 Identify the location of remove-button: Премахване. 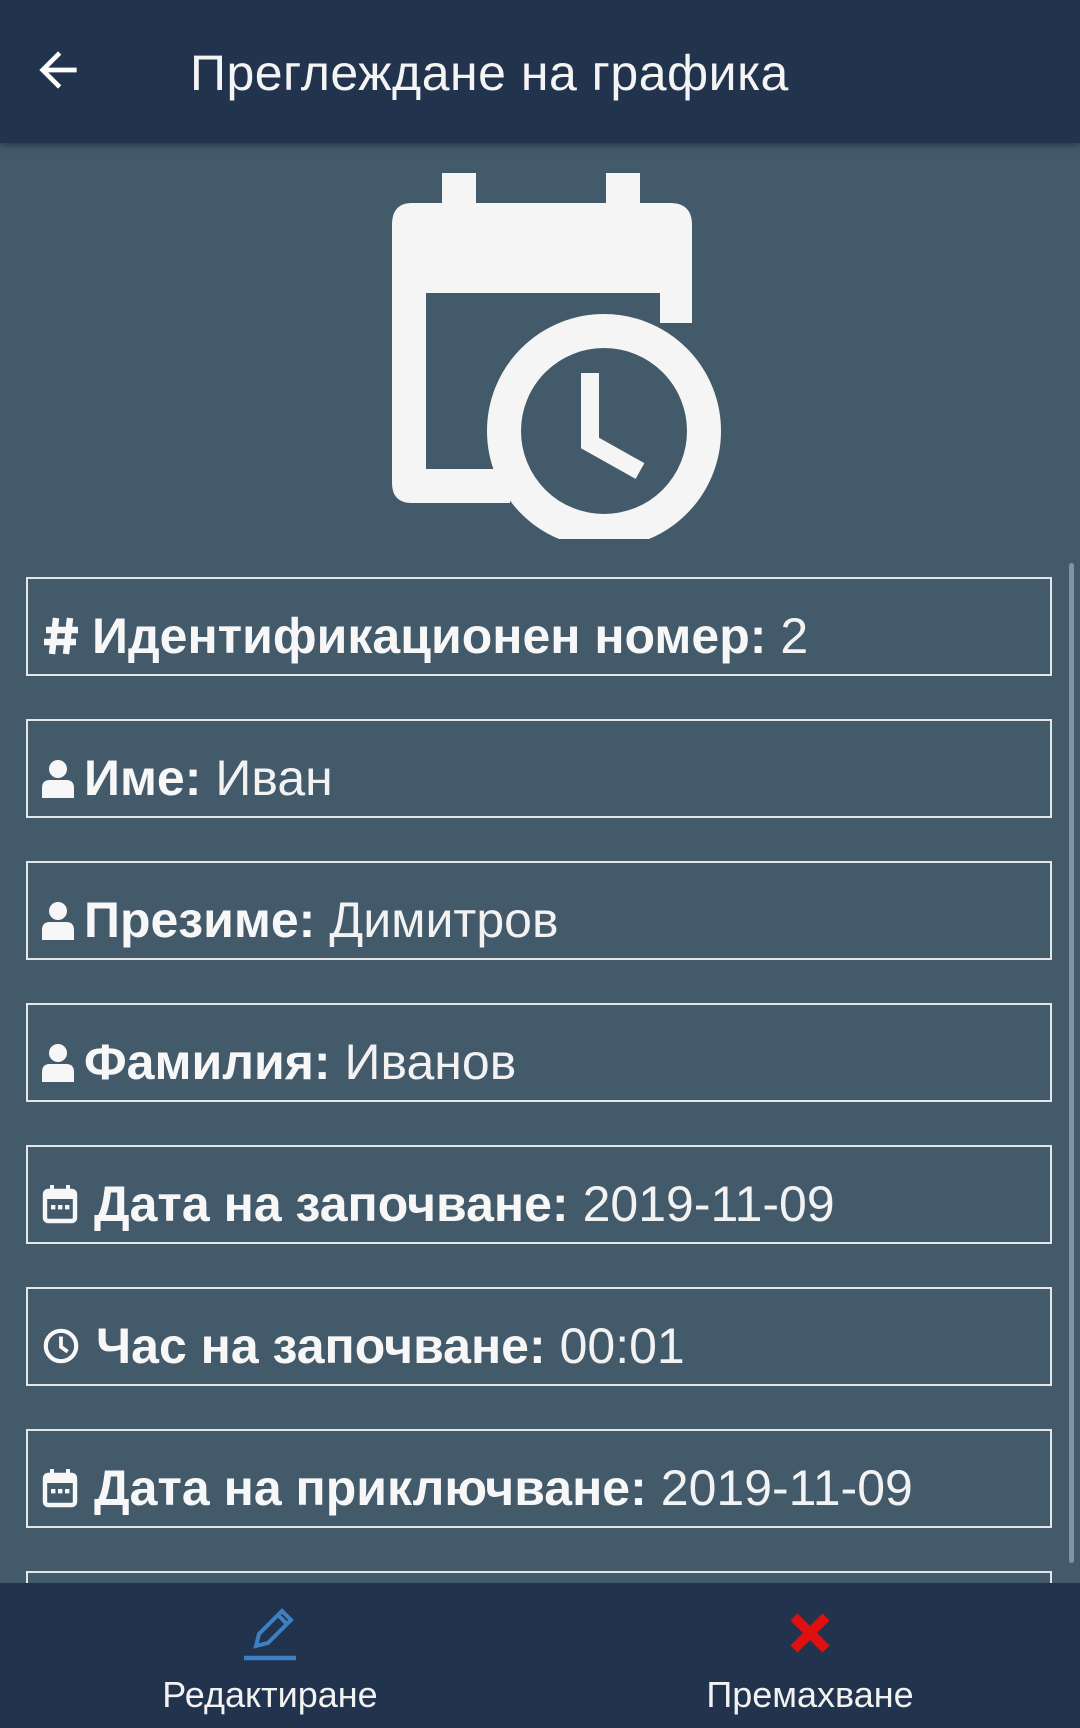
(810, 1655).